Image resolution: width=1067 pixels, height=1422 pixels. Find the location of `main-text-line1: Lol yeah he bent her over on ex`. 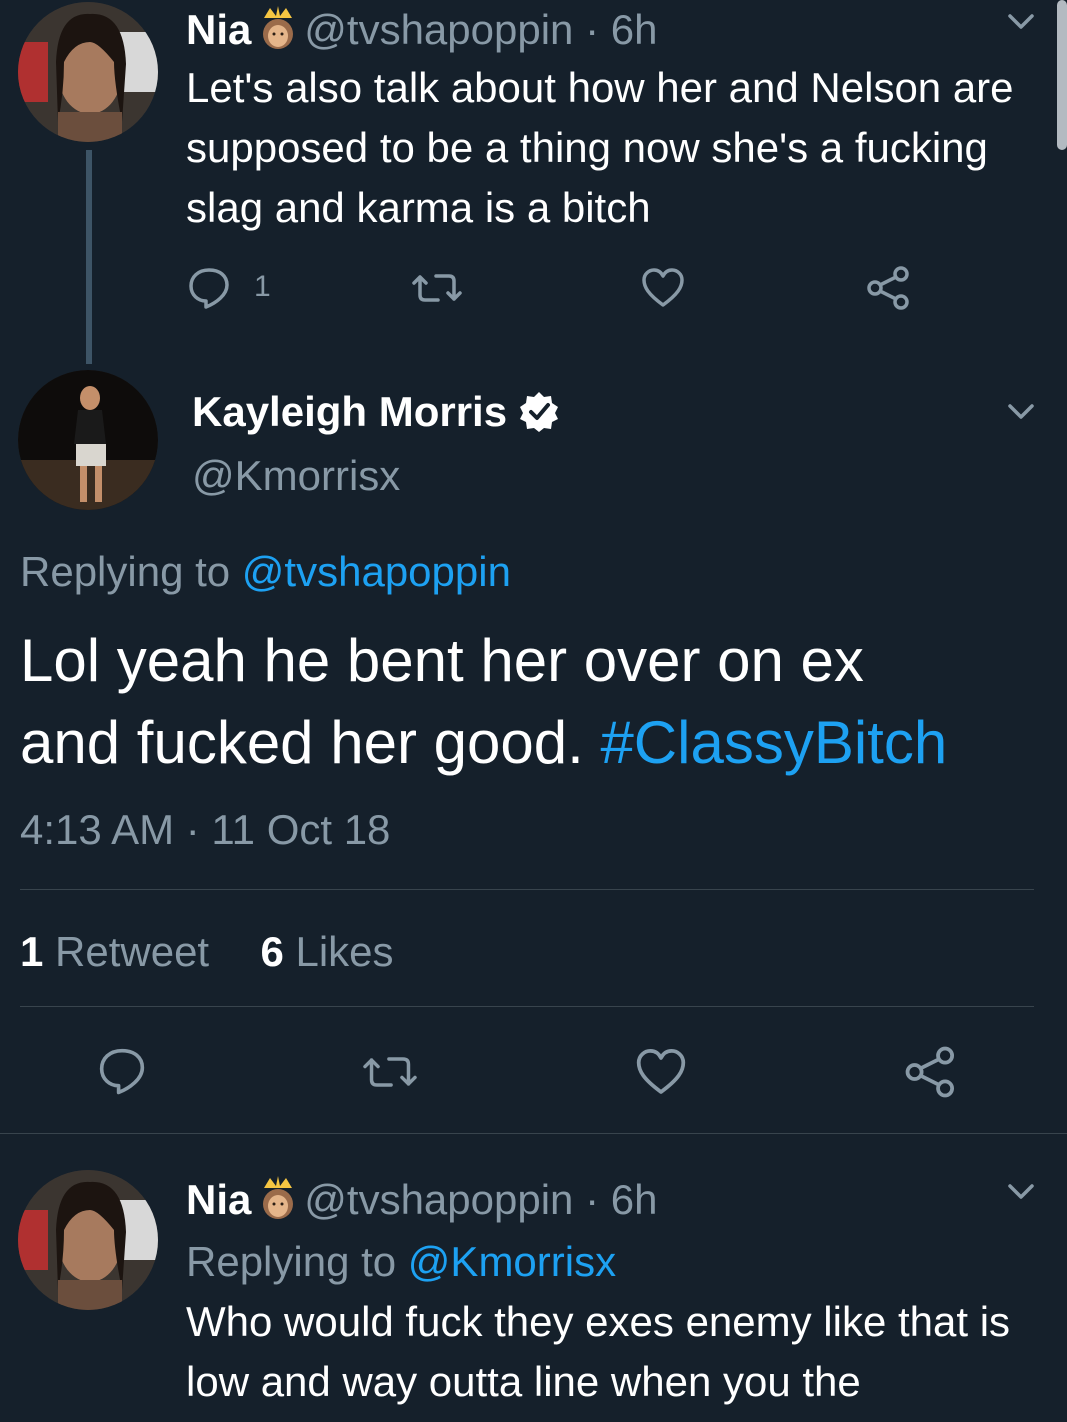

main-text-line1: Lol yeah he bent her over on ex is located at coordinates (442, 660).